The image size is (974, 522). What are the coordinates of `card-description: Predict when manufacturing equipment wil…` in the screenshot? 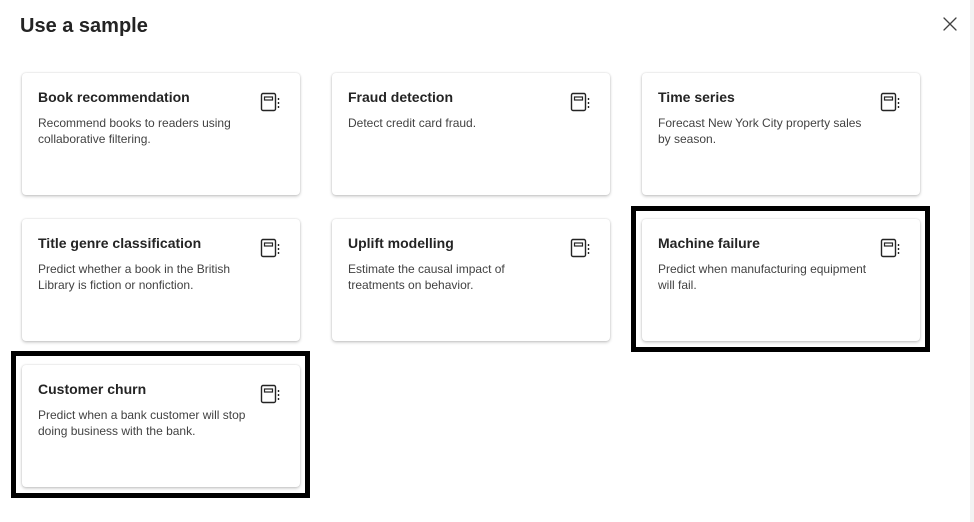 It's located at (762, 277).